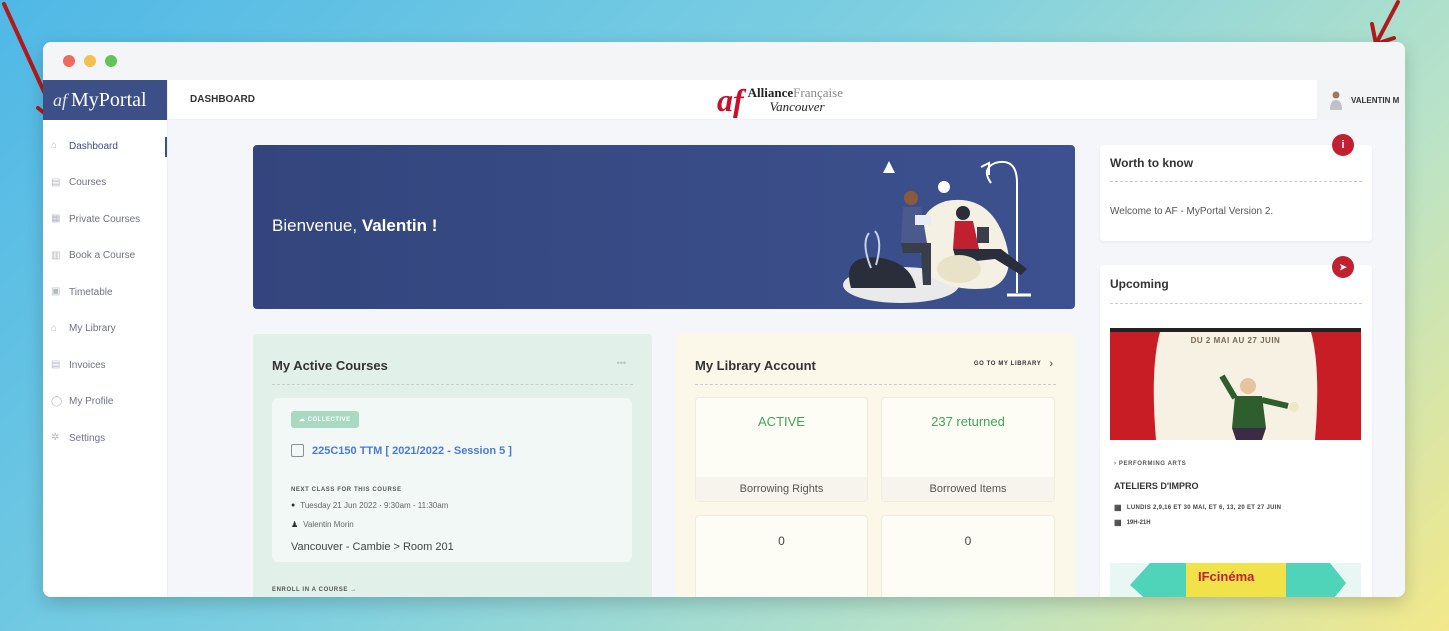 This screenshot has height=631, width=1449. Describe the element at coordinates (102, 256) in the screenshot. I see `sidebar-item-label: Book a Course` at that location.